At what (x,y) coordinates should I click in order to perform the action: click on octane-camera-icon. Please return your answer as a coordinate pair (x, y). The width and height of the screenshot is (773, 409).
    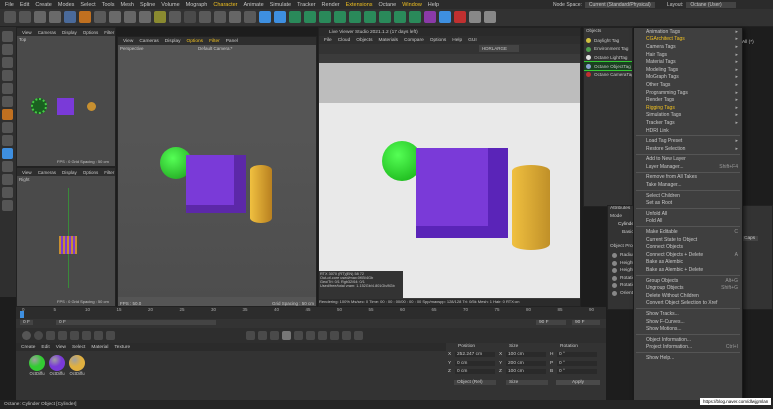
    Looking at the image, I should click on (400, 17).